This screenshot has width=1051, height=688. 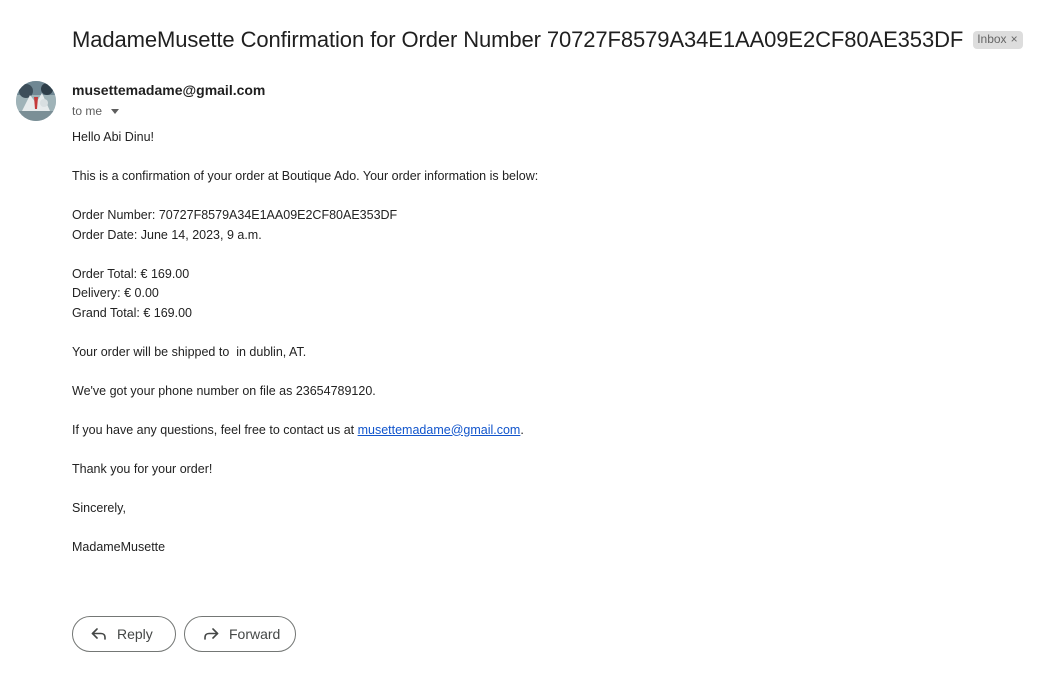 What do you see at coordinates (113, 137) in the screenshot?
I see `greeting: Hello Abi Dinu!` at bounding box center [113, 137].